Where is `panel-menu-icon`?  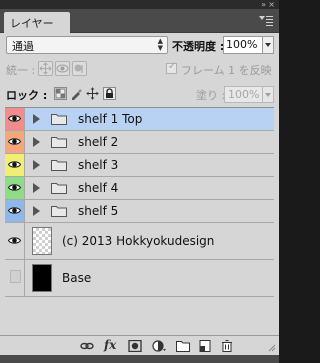 panel-menu-icon is located at coordinates (266, 21).